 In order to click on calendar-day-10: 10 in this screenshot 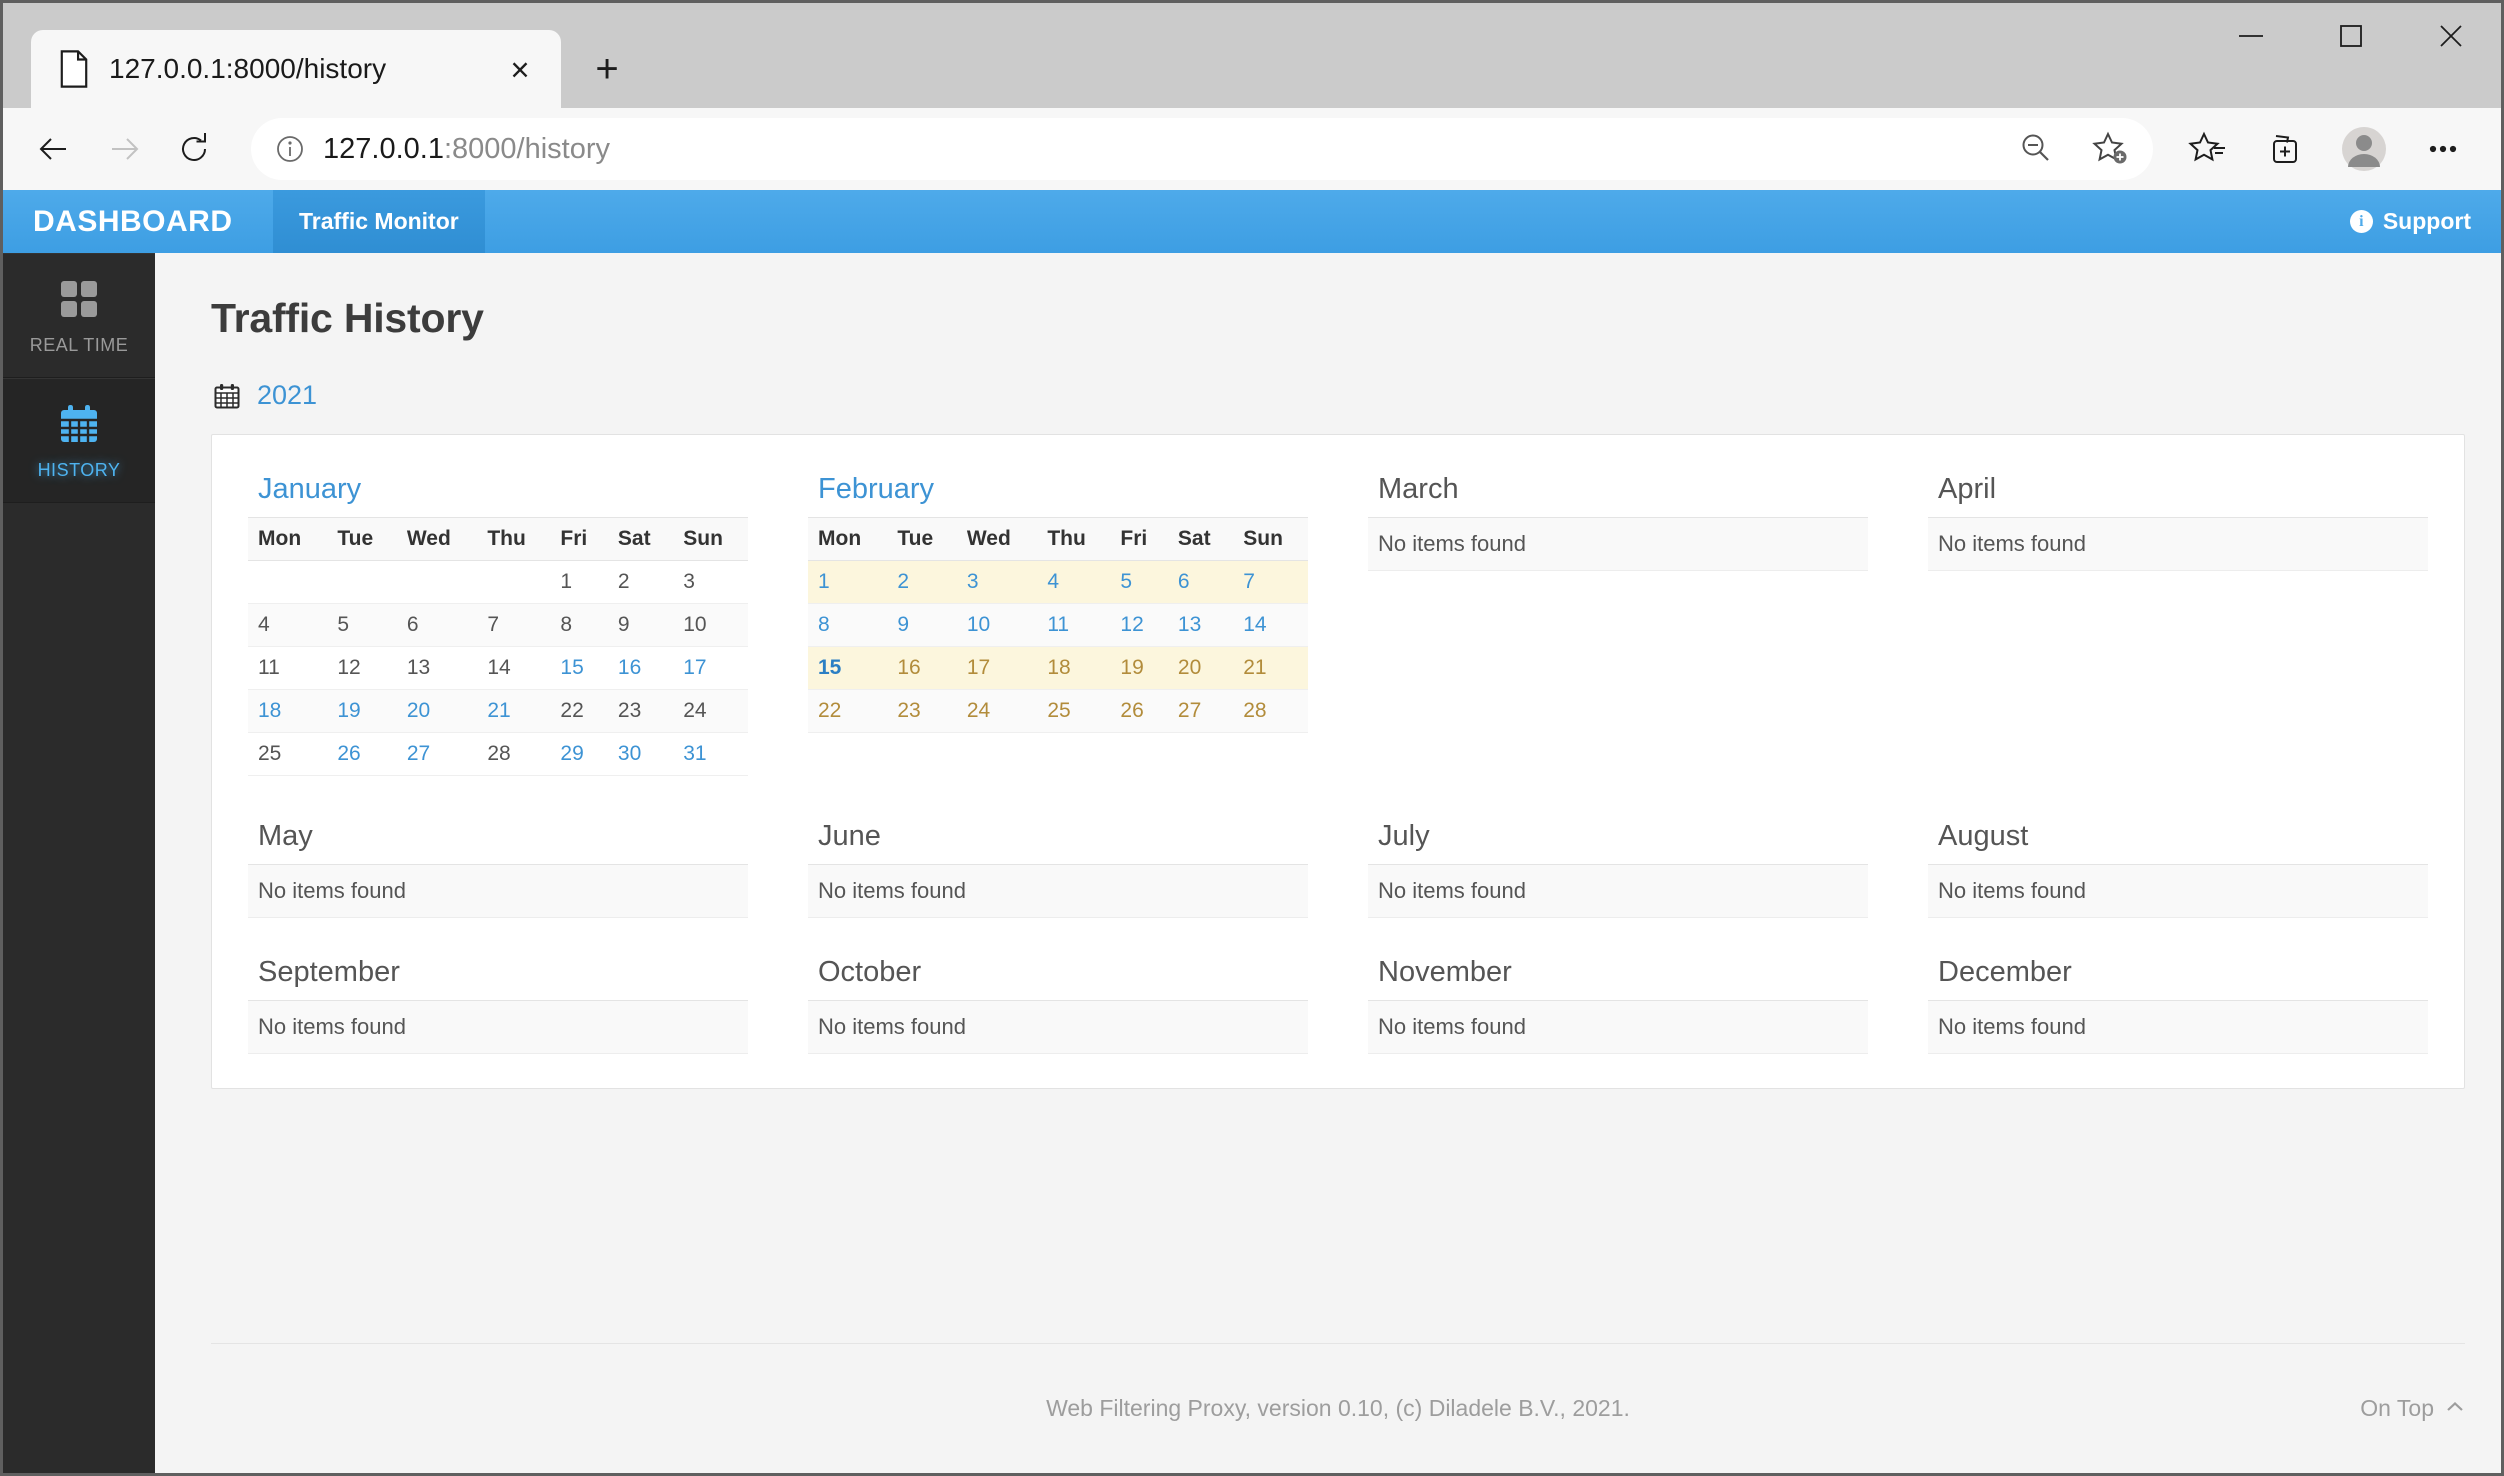, I will do `click(997, 625)`.